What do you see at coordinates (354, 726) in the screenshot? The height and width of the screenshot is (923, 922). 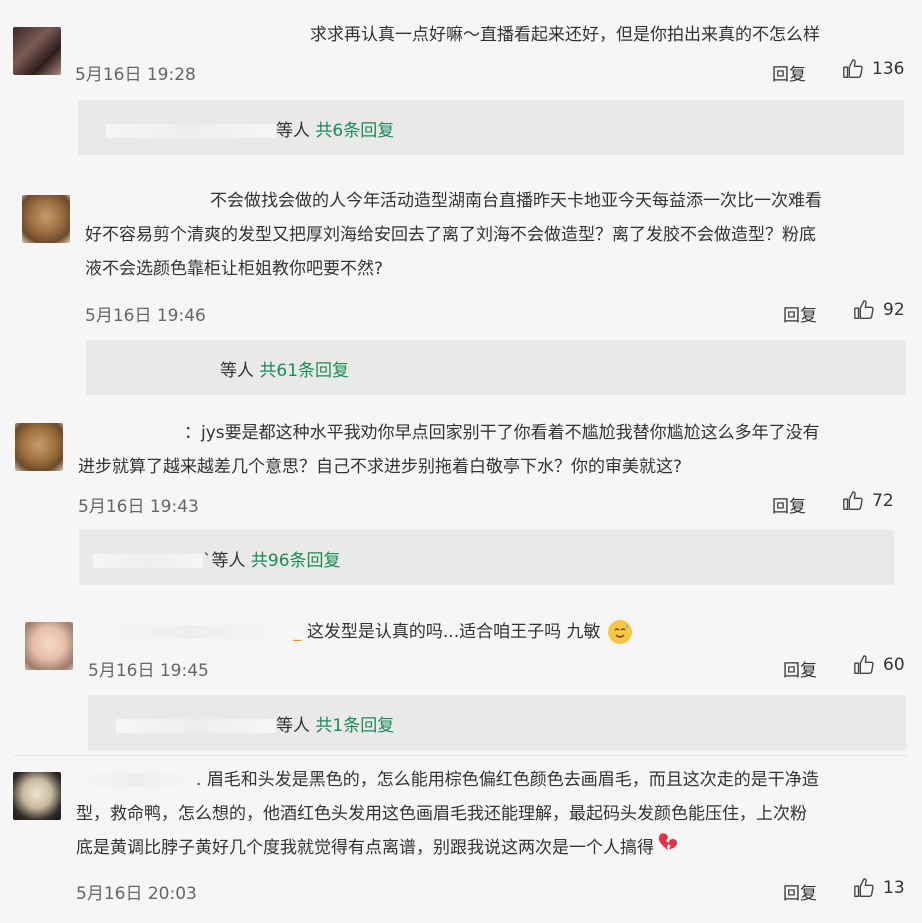 I see `reply-count-link: 共1条回复` at bounding box center [354, 726].